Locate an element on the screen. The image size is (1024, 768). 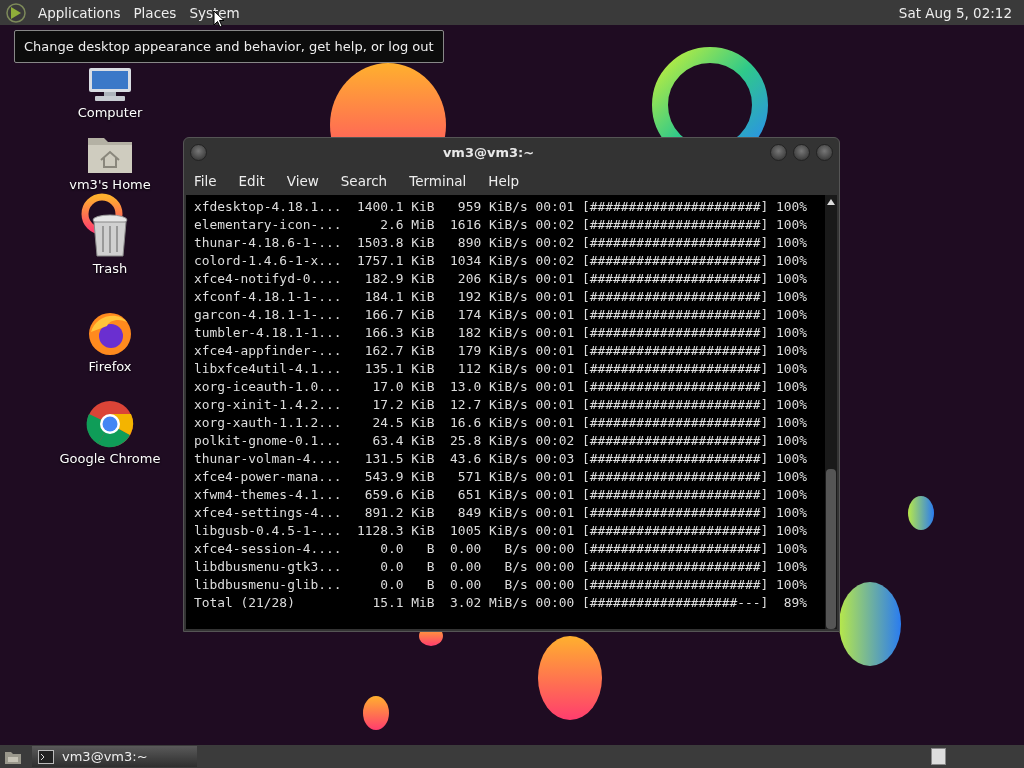
terminal-line: xfconf-4.18.1-1-... 184.1 KiB 192 KiB/s 00:01 [######################] 100% is located at coordinates (501, 297).